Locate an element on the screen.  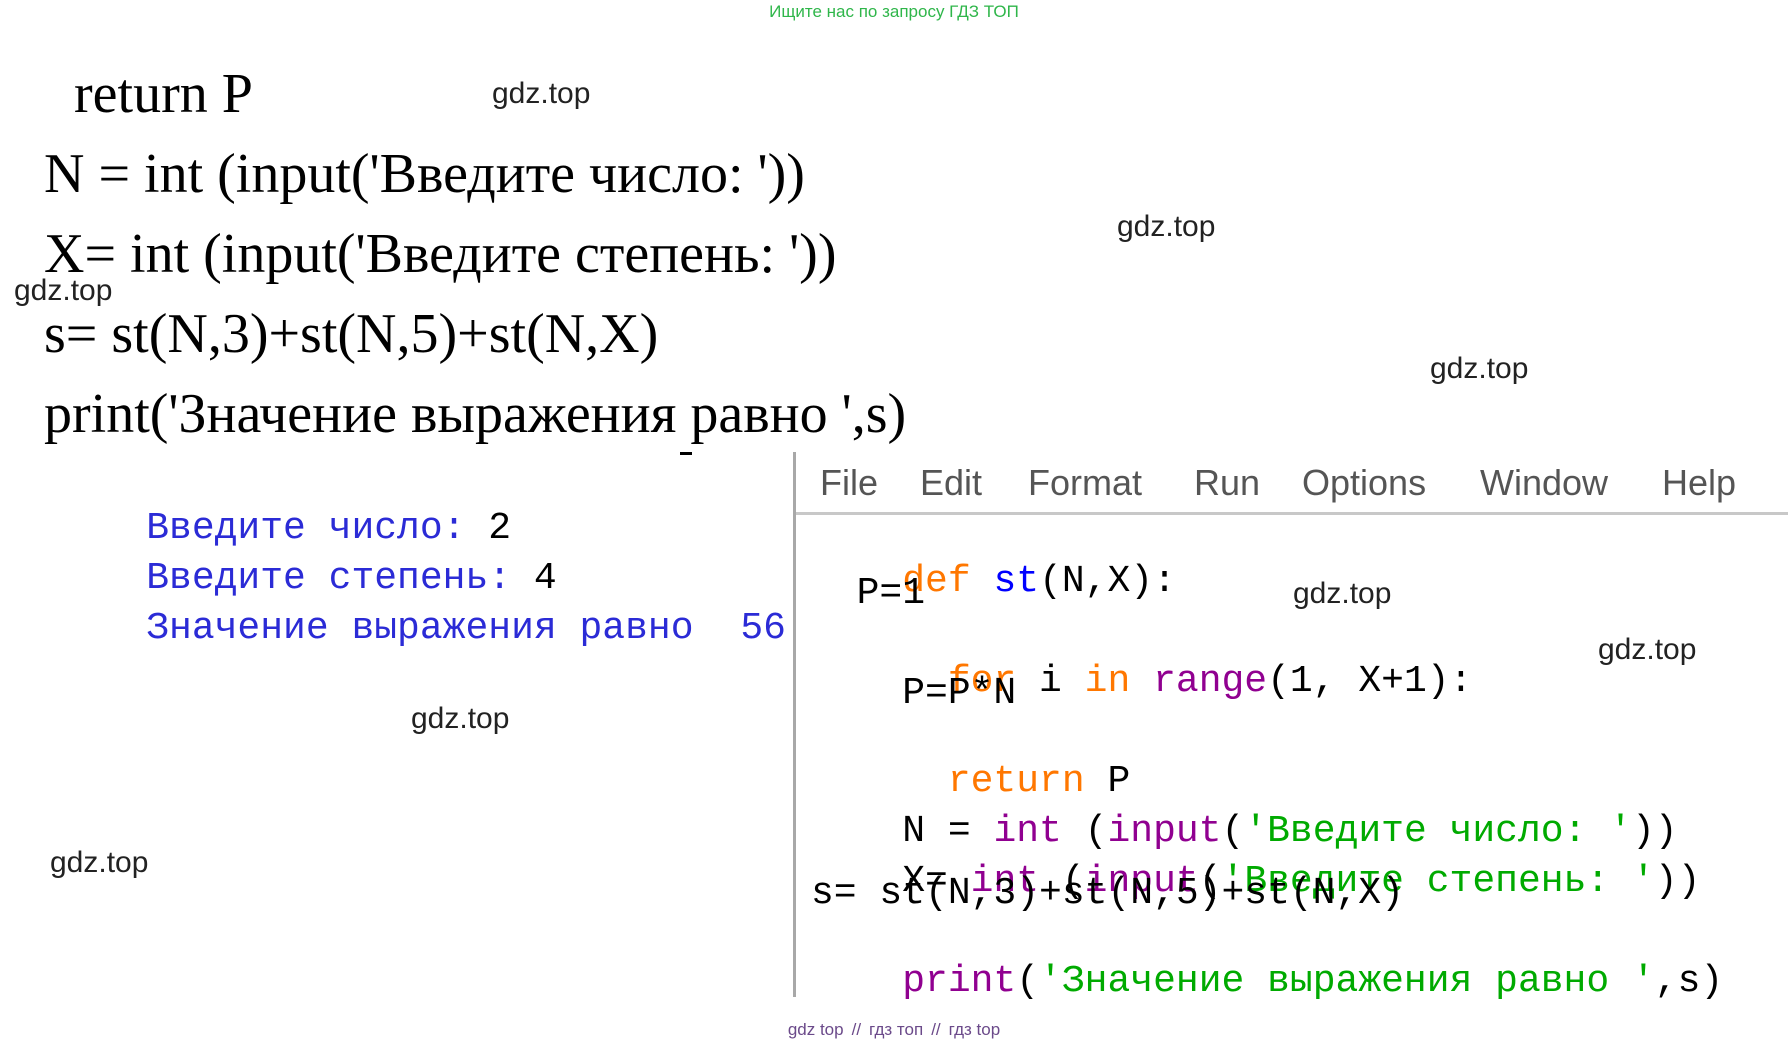
bottom-banner-part: gdz top is located at coordinates (815, 1029).